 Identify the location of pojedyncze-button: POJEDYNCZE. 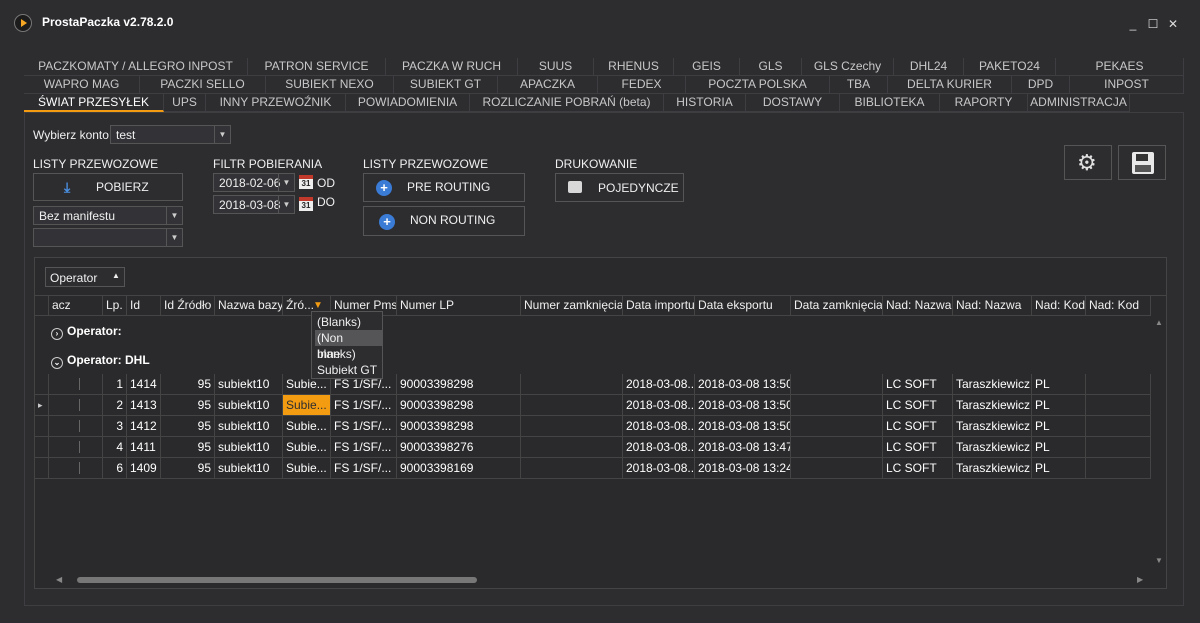
(619, 187).